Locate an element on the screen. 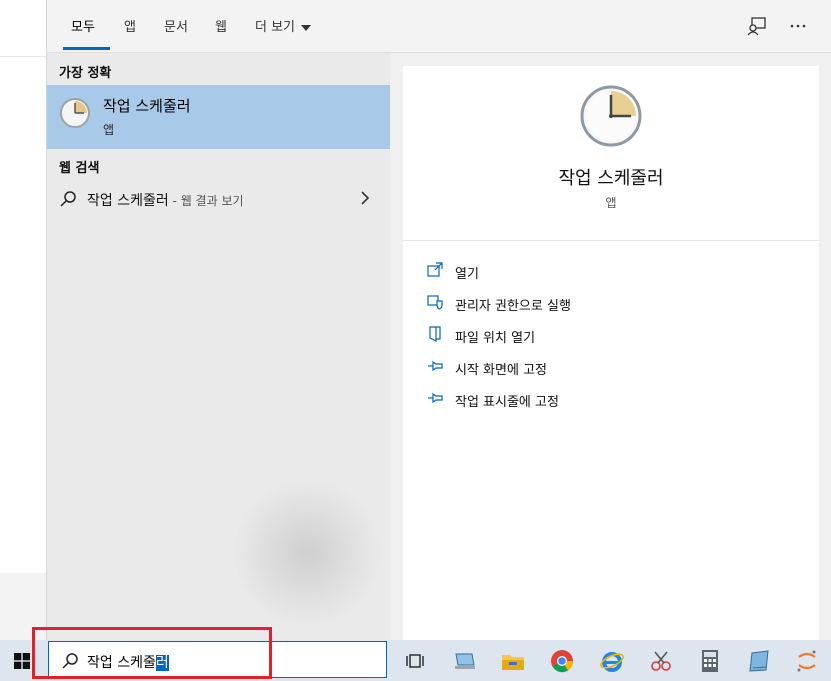 The height and width of the screenshot is (681, 831). best-match-heading: 가장 정확 is located at coordinates (85, 73).